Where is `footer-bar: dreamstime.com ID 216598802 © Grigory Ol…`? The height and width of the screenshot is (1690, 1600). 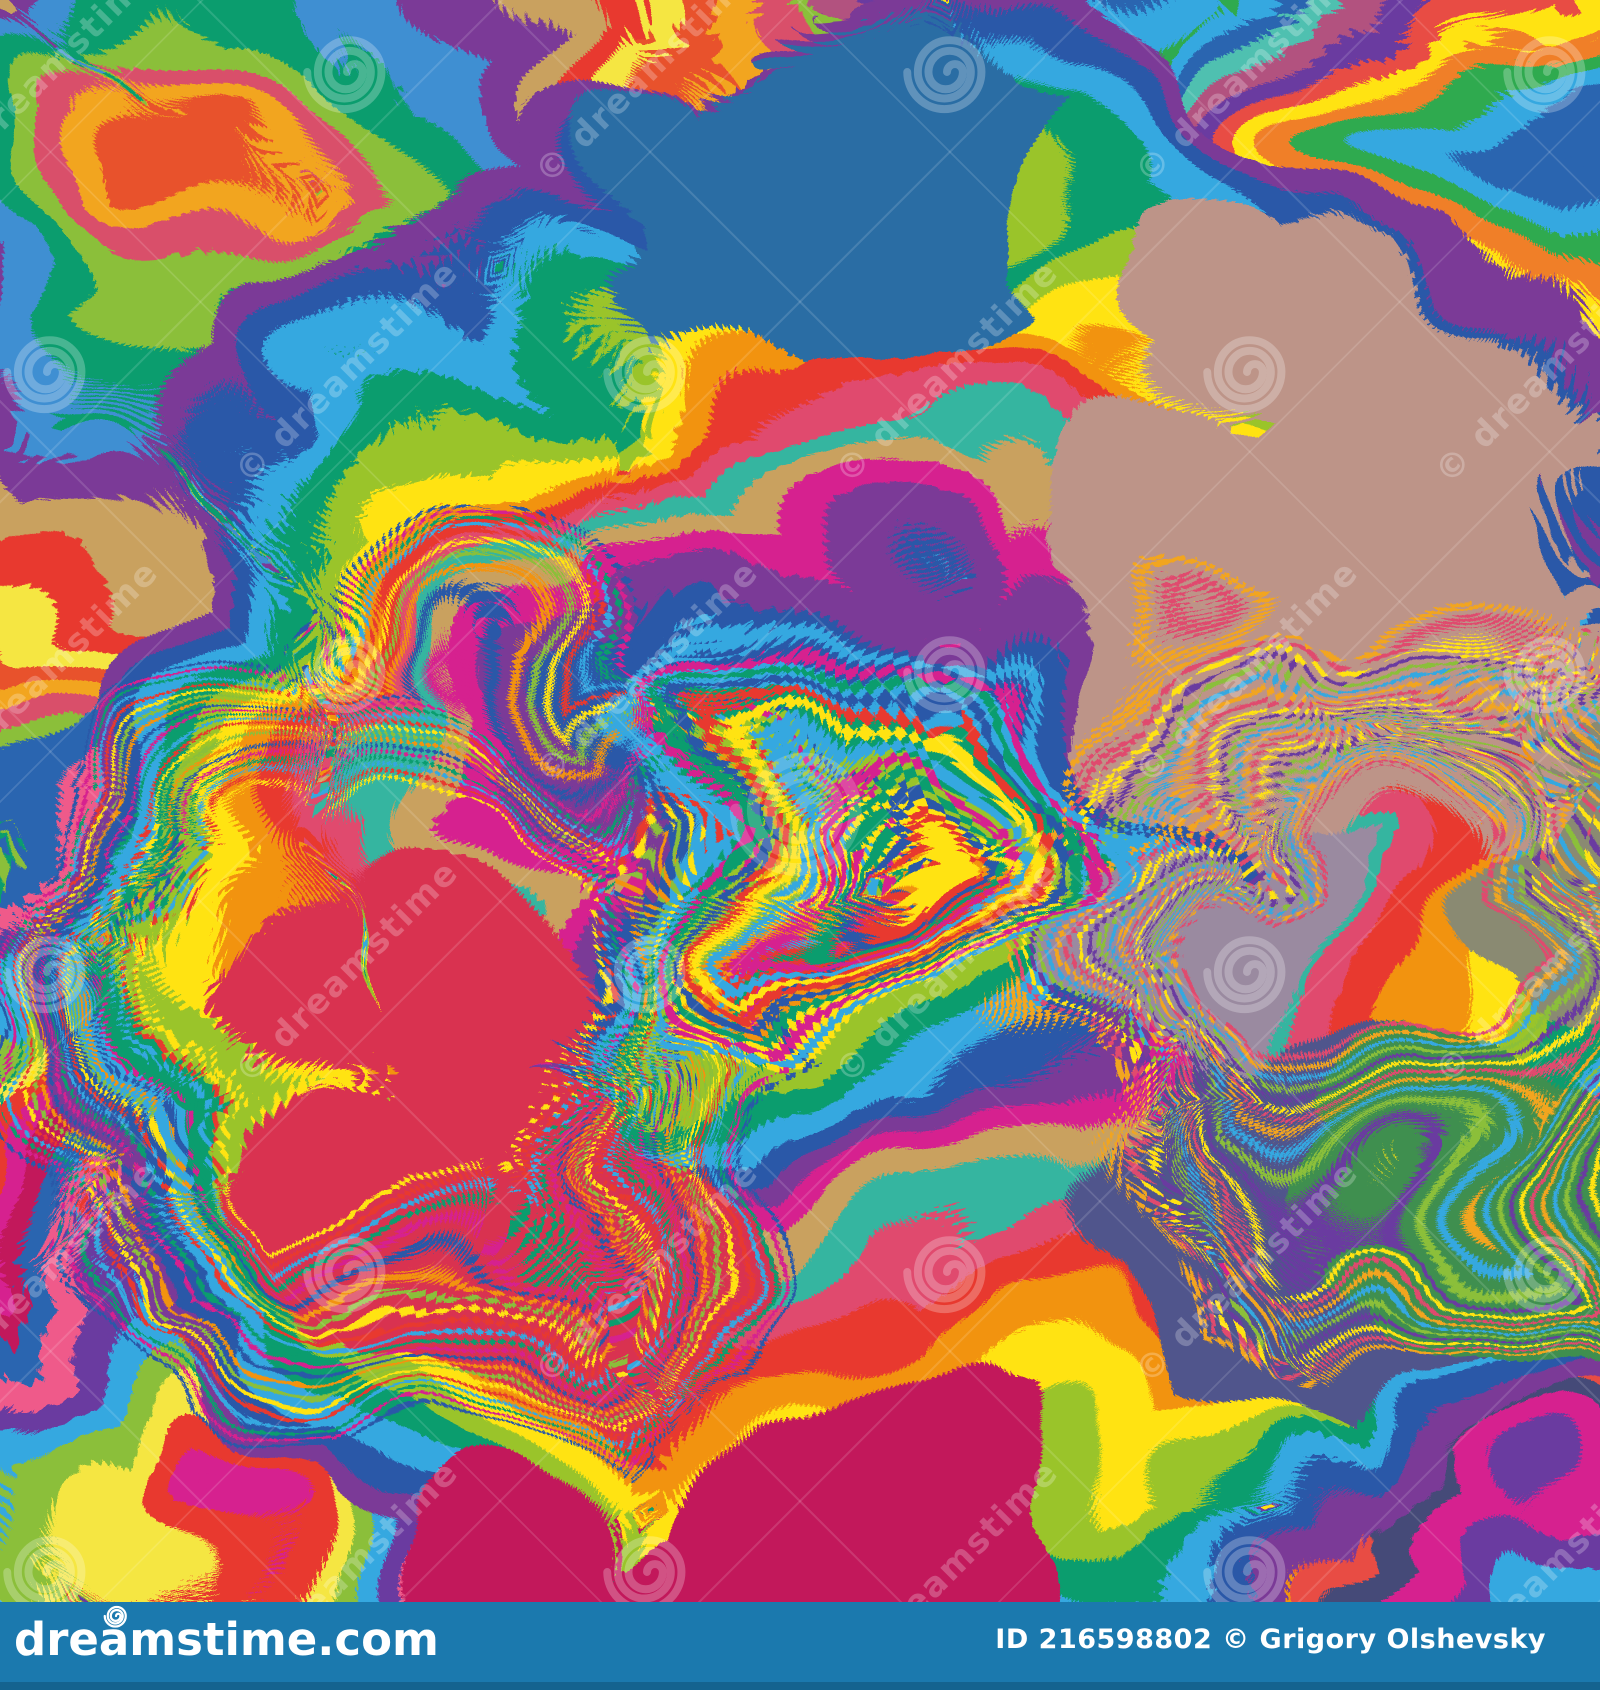 footer-bar: dreamstime.com ID 216598802 © Grigory Ol… is located at coordinates (800, 1646).